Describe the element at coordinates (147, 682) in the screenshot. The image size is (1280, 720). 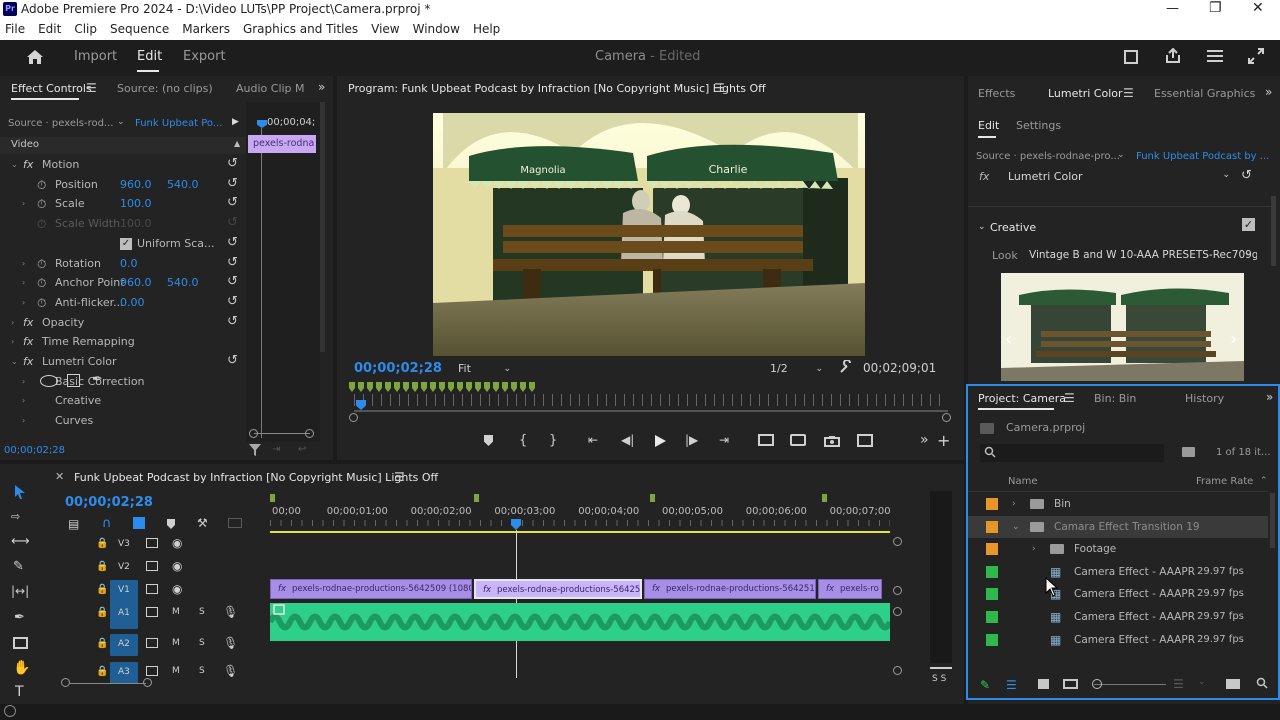
I see `timeline-zoom-handle-right` at that location.